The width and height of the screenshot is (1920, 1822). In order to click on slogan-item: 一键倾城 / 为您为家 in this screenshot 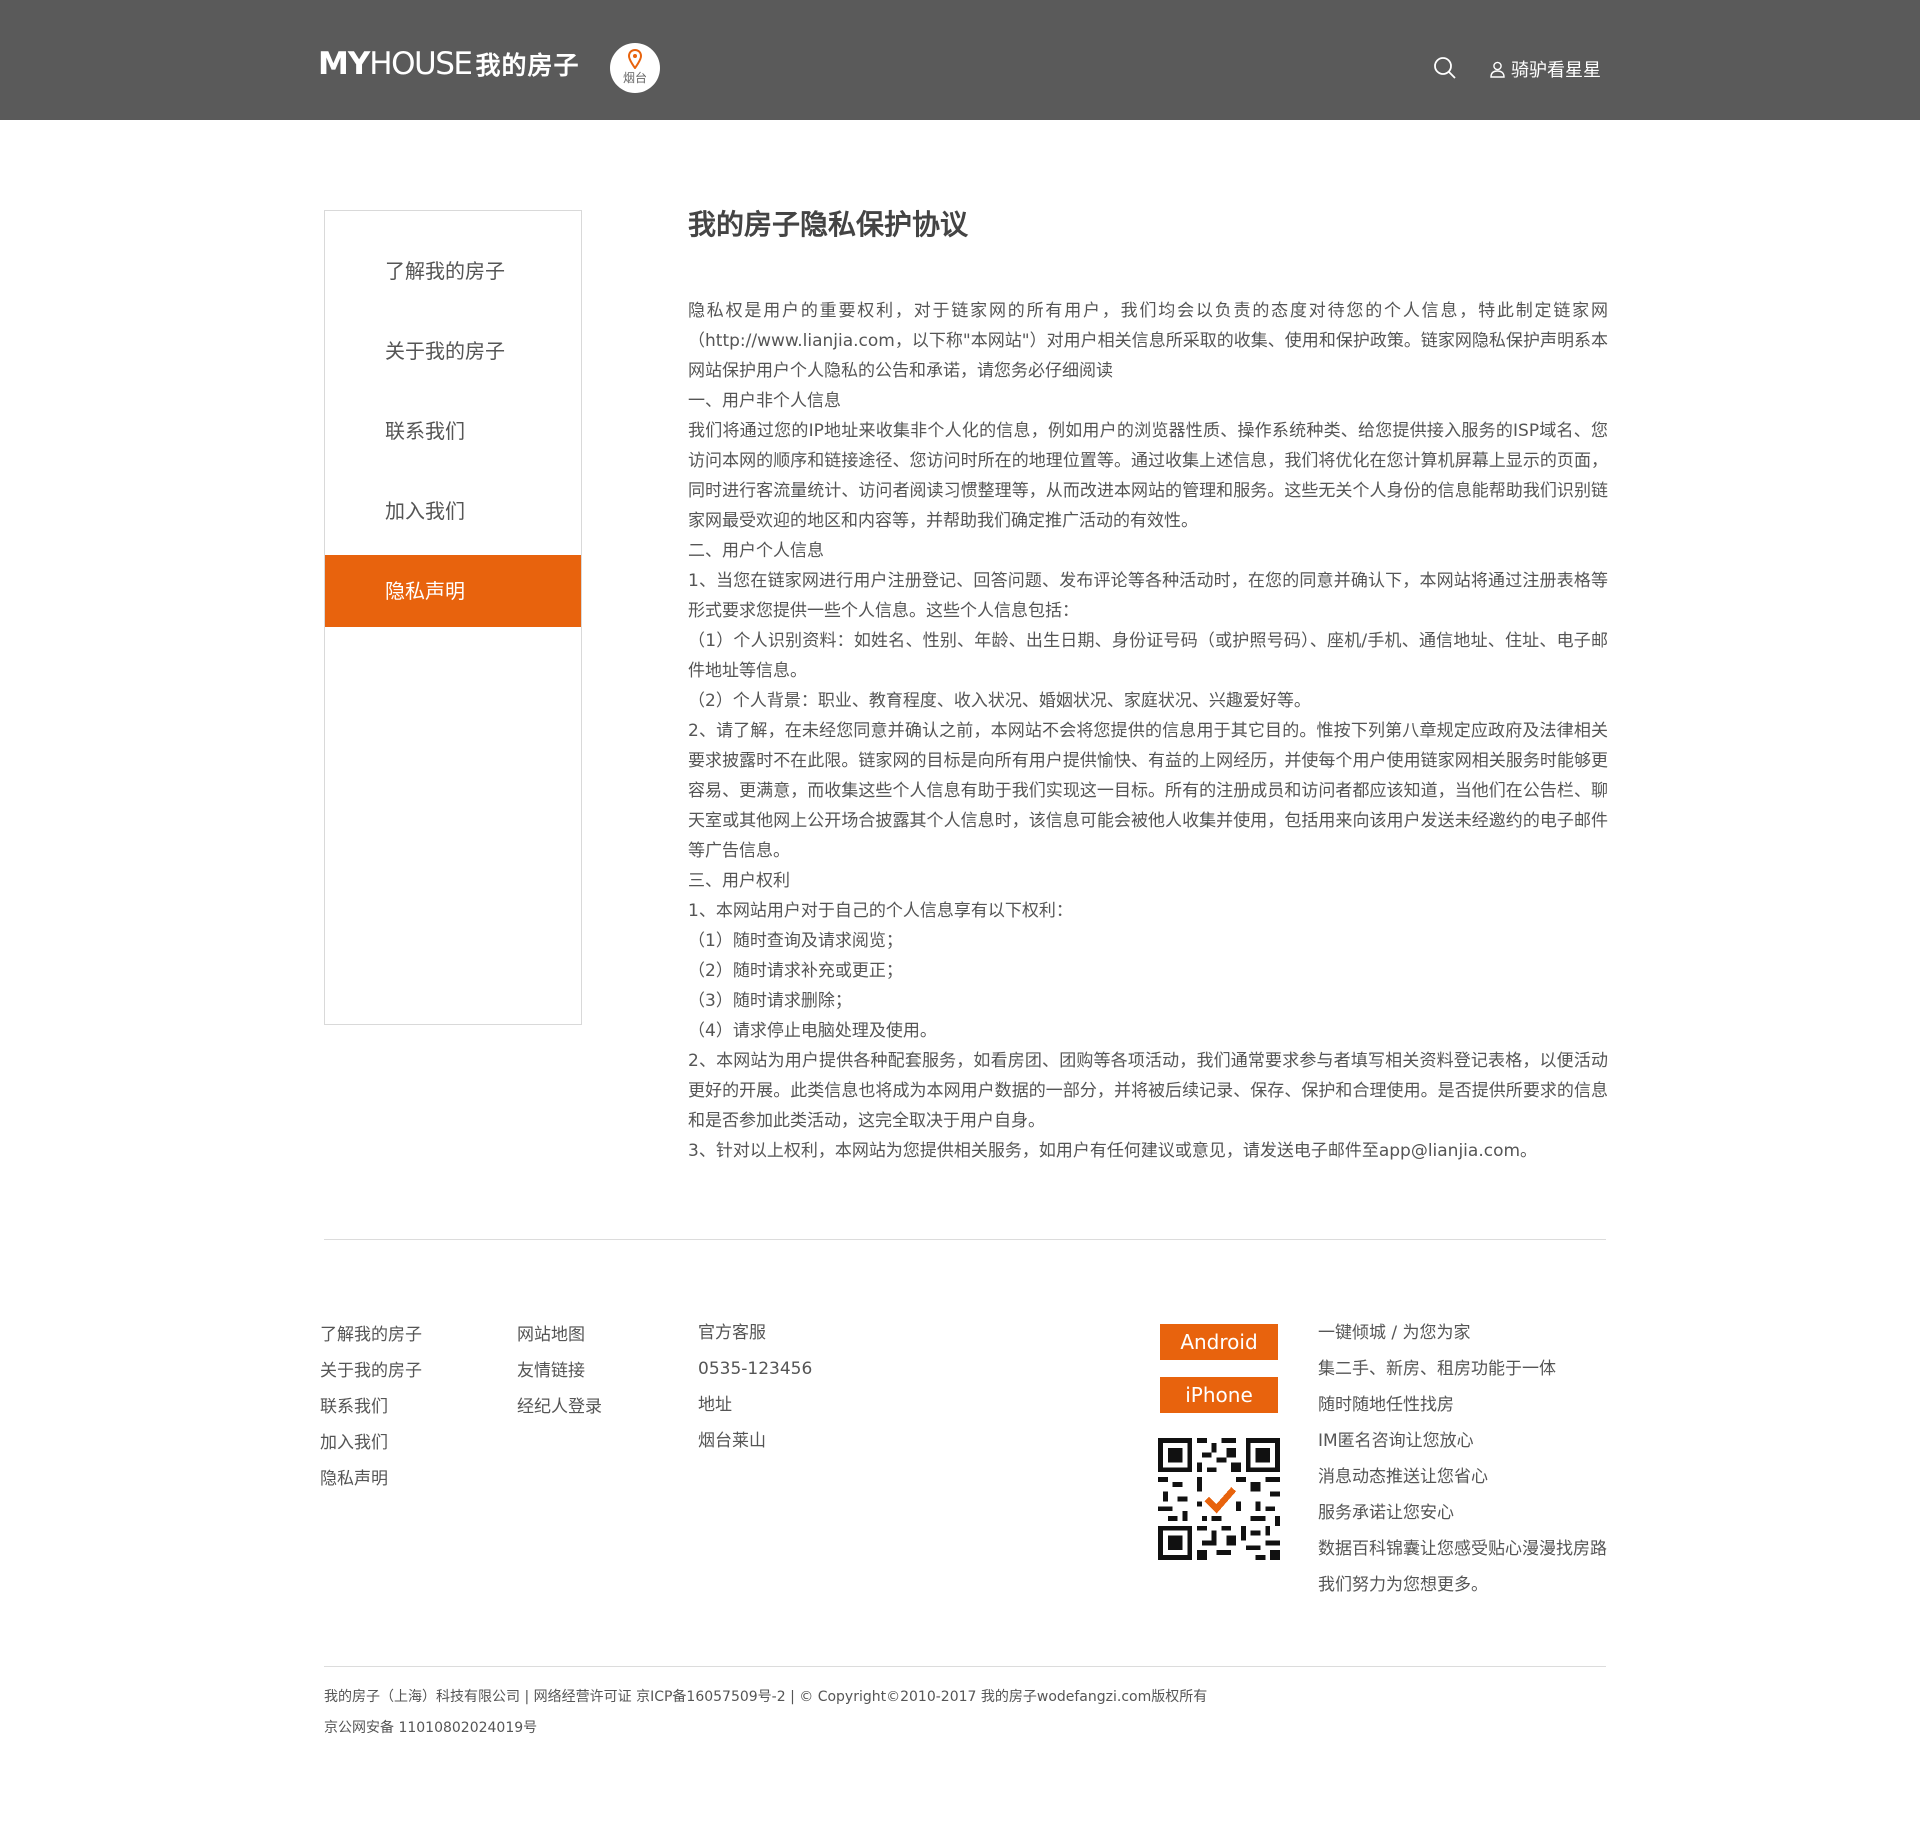, I will do `click(1394, 1333)`.